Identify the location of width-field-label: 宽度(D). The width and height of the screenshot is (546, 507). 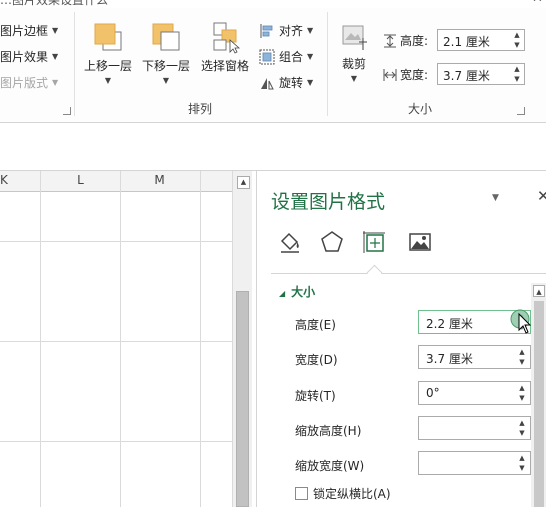
(316, 360).